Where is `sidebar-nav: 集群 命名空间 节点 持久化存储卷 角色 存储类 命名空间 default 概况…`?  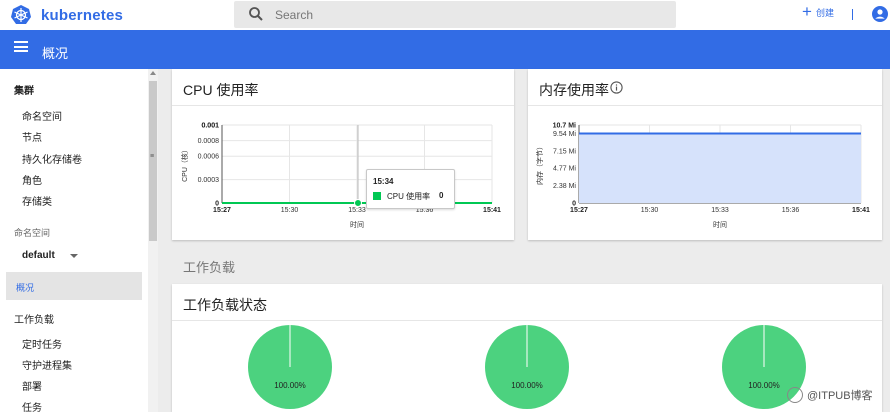
sidebar-nav: 集群 命名空间 节点 持久化存储卷 角色 存储类 命名空间 default 概况… is located at coordinates (74, 240).